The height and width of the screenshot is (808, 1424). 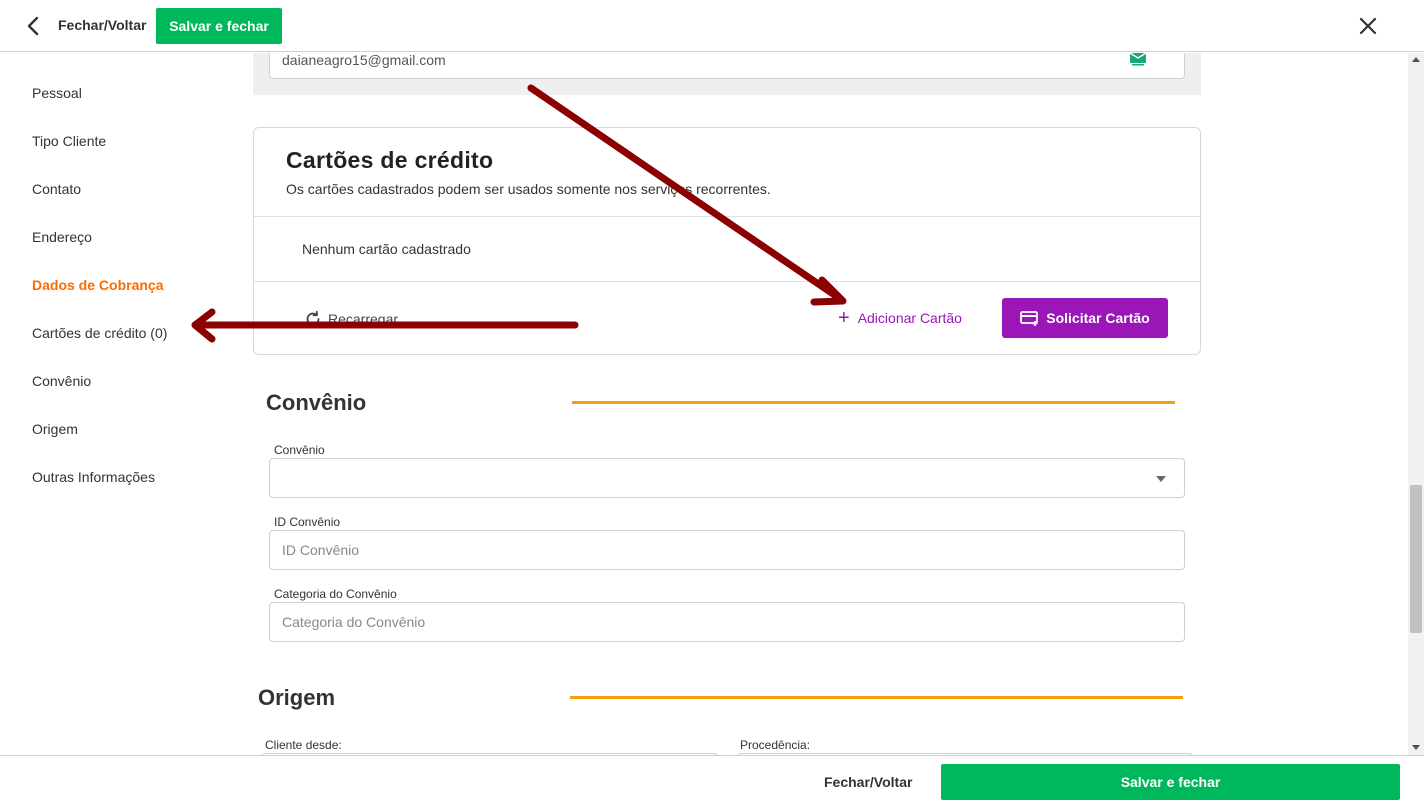 What do you see at coordinates (775, 745) in the screenshot?
I see `procedencia-label: Procedência:` at bounding box center [775, 745].